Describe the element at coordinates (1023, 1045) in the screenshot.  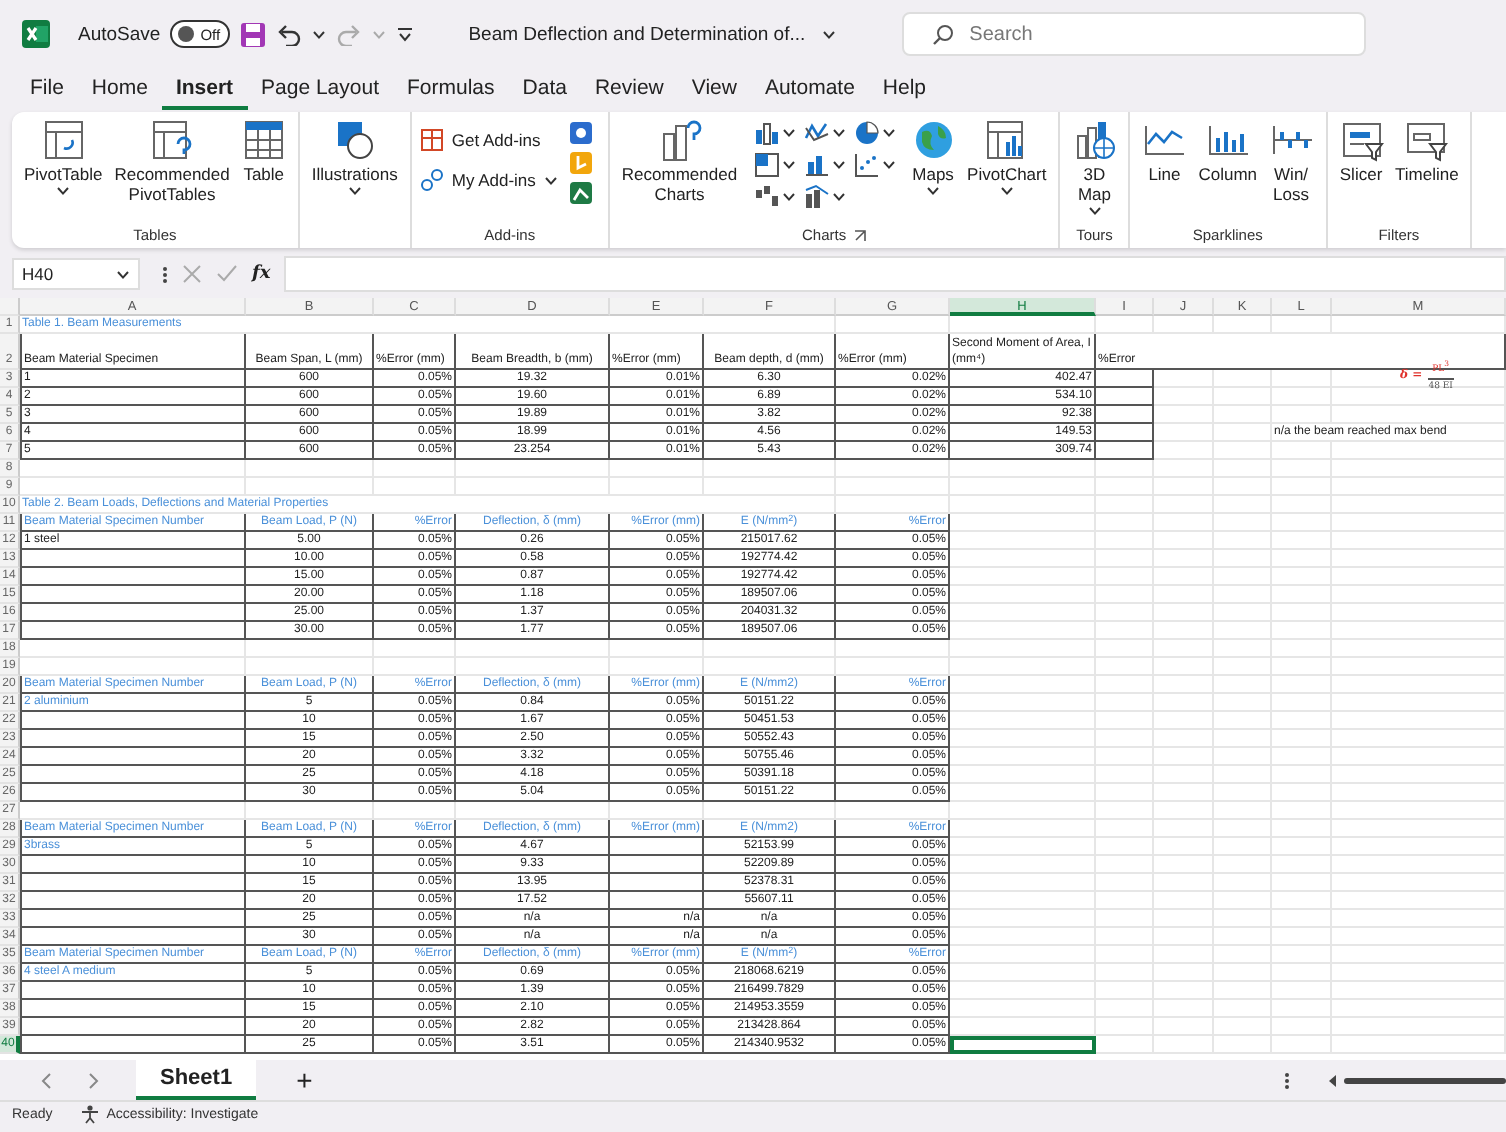
I see `active-cell` at that location.